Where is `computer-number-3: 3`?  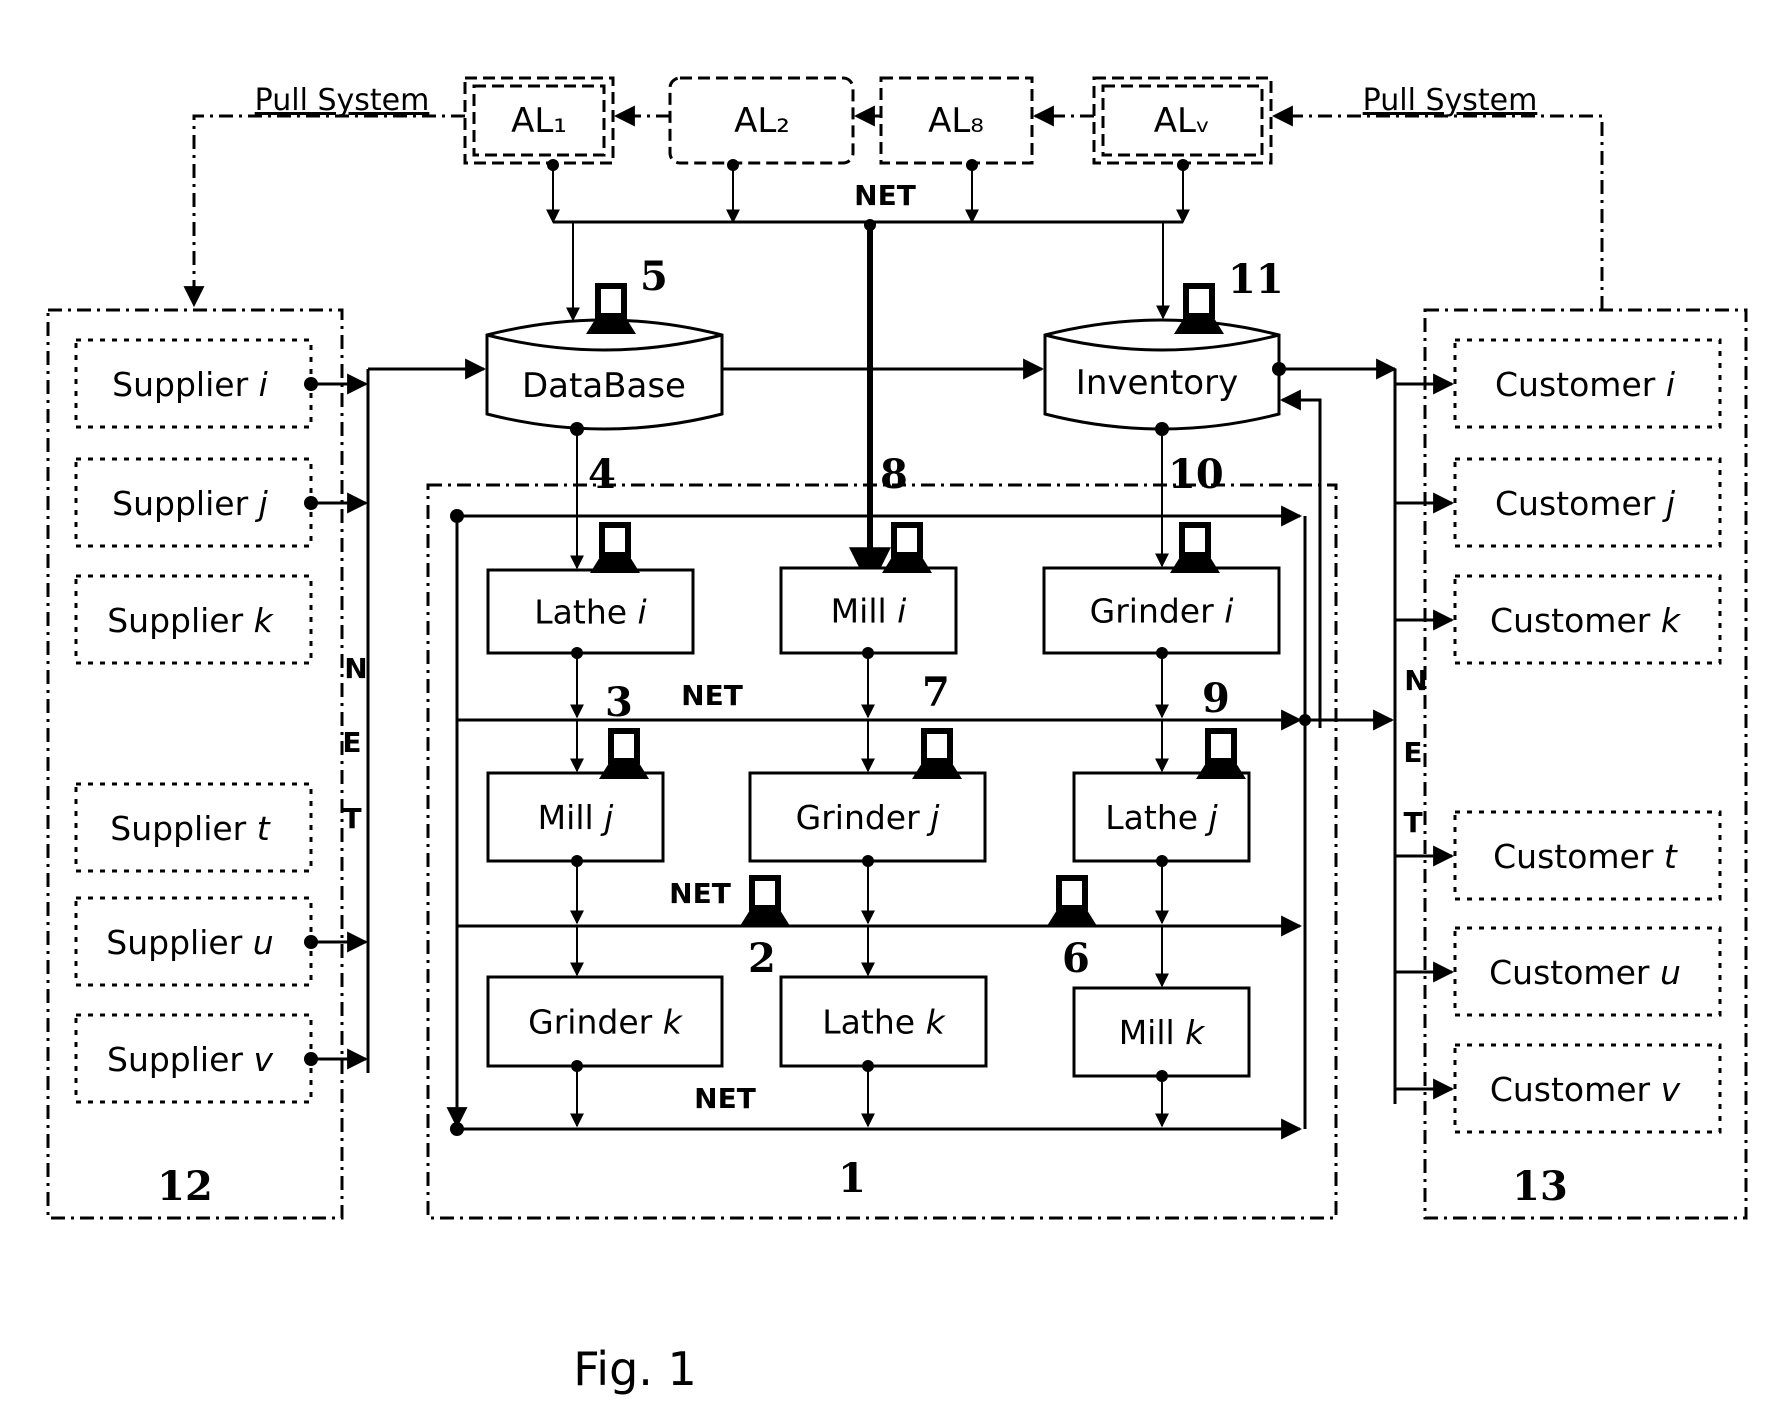
computer-number-3: 3 is located at coordinates (619, 702).